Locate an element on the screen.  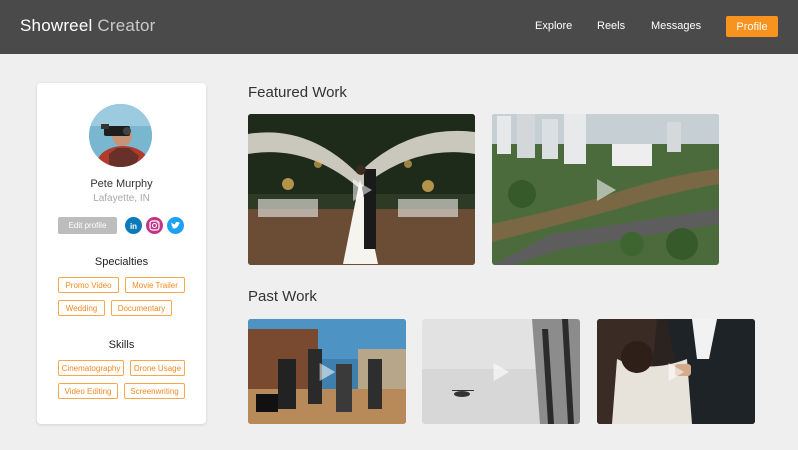
profile-button: Profile is located at coordinates (752, 26).